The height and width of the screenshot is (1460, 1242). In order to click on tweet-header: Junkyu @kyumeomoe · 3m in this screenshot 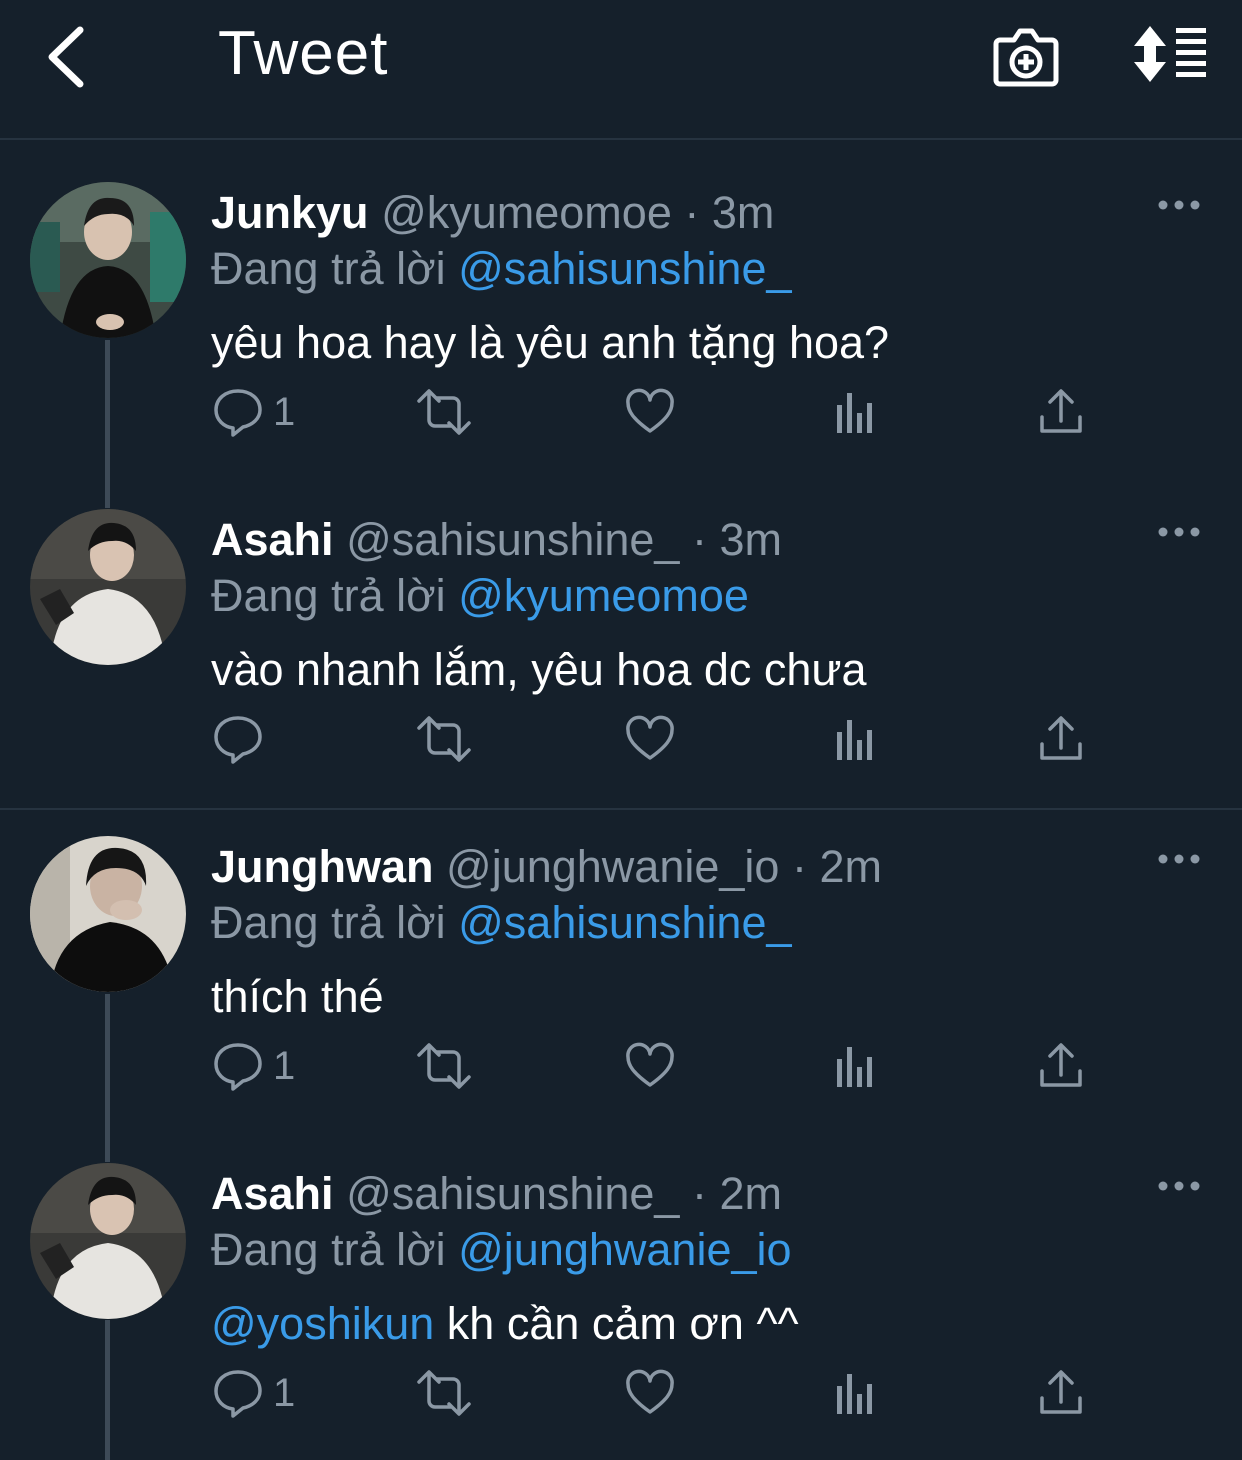, I will do `click(492, 213)`.